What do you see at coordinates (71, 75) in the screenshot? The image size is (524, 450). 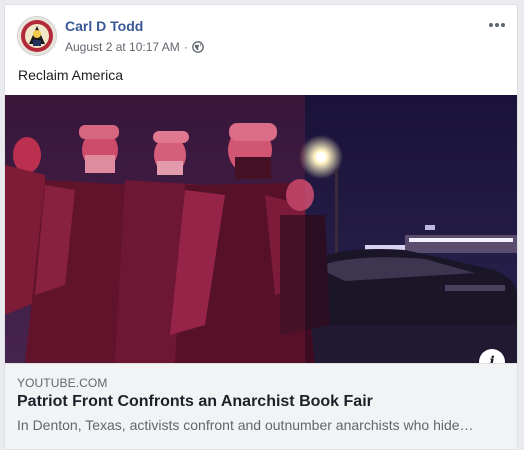 I see `post-text: Reclaim America` at bounding box center [71, 75].